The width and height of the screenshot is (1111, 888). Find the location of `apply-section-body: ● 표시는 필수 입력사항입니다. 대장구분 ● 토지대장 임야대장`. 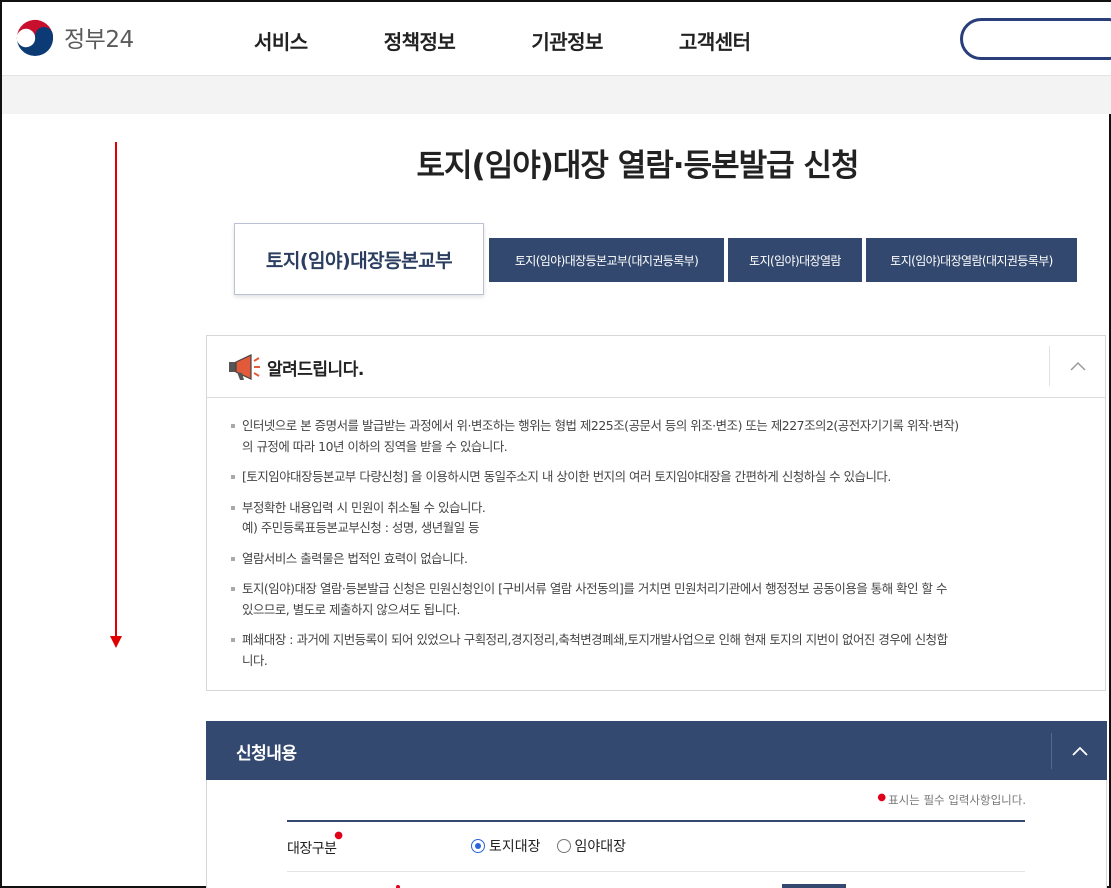

apply-section-body: ● 표시는 필수 입력사항입니다. 대장구분 ● 토지대장 임야대장 is located at coordinates (656, 834).